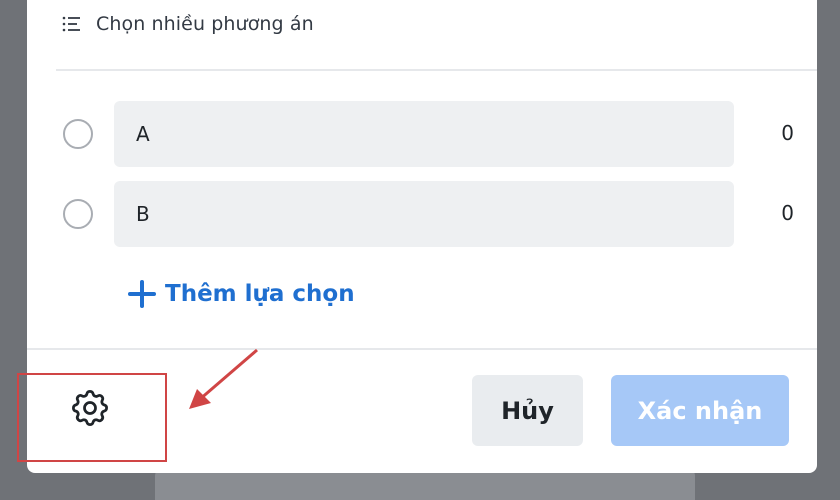 The width and height of the screenshot is (840, 500). What do you see at coordinates (700, 410) in the screenshot?
I see `confirm-button: Xác nhận` at bounding box center [700, 410].